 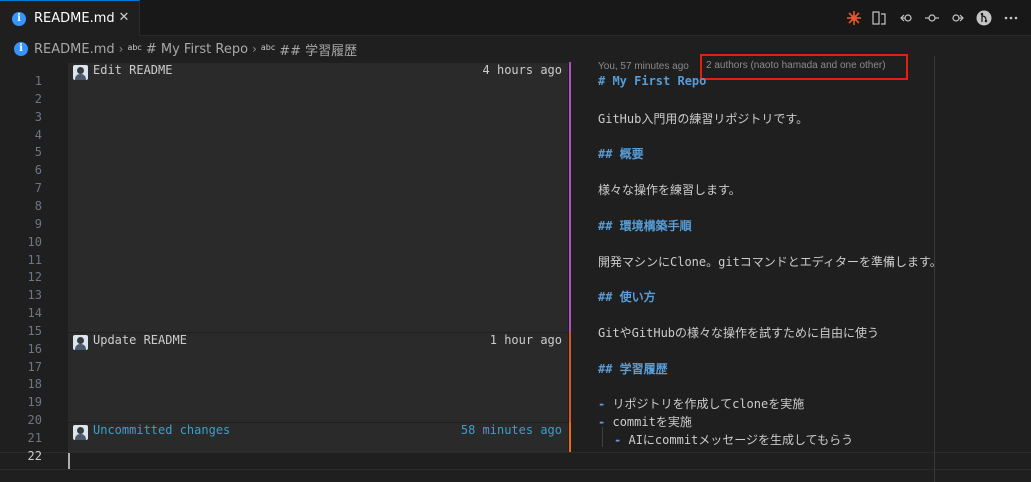 What do you see at coordinates (1011, 18) in the screenshot?
I see `more-actions-icon` at bounding box center [1011, 18].